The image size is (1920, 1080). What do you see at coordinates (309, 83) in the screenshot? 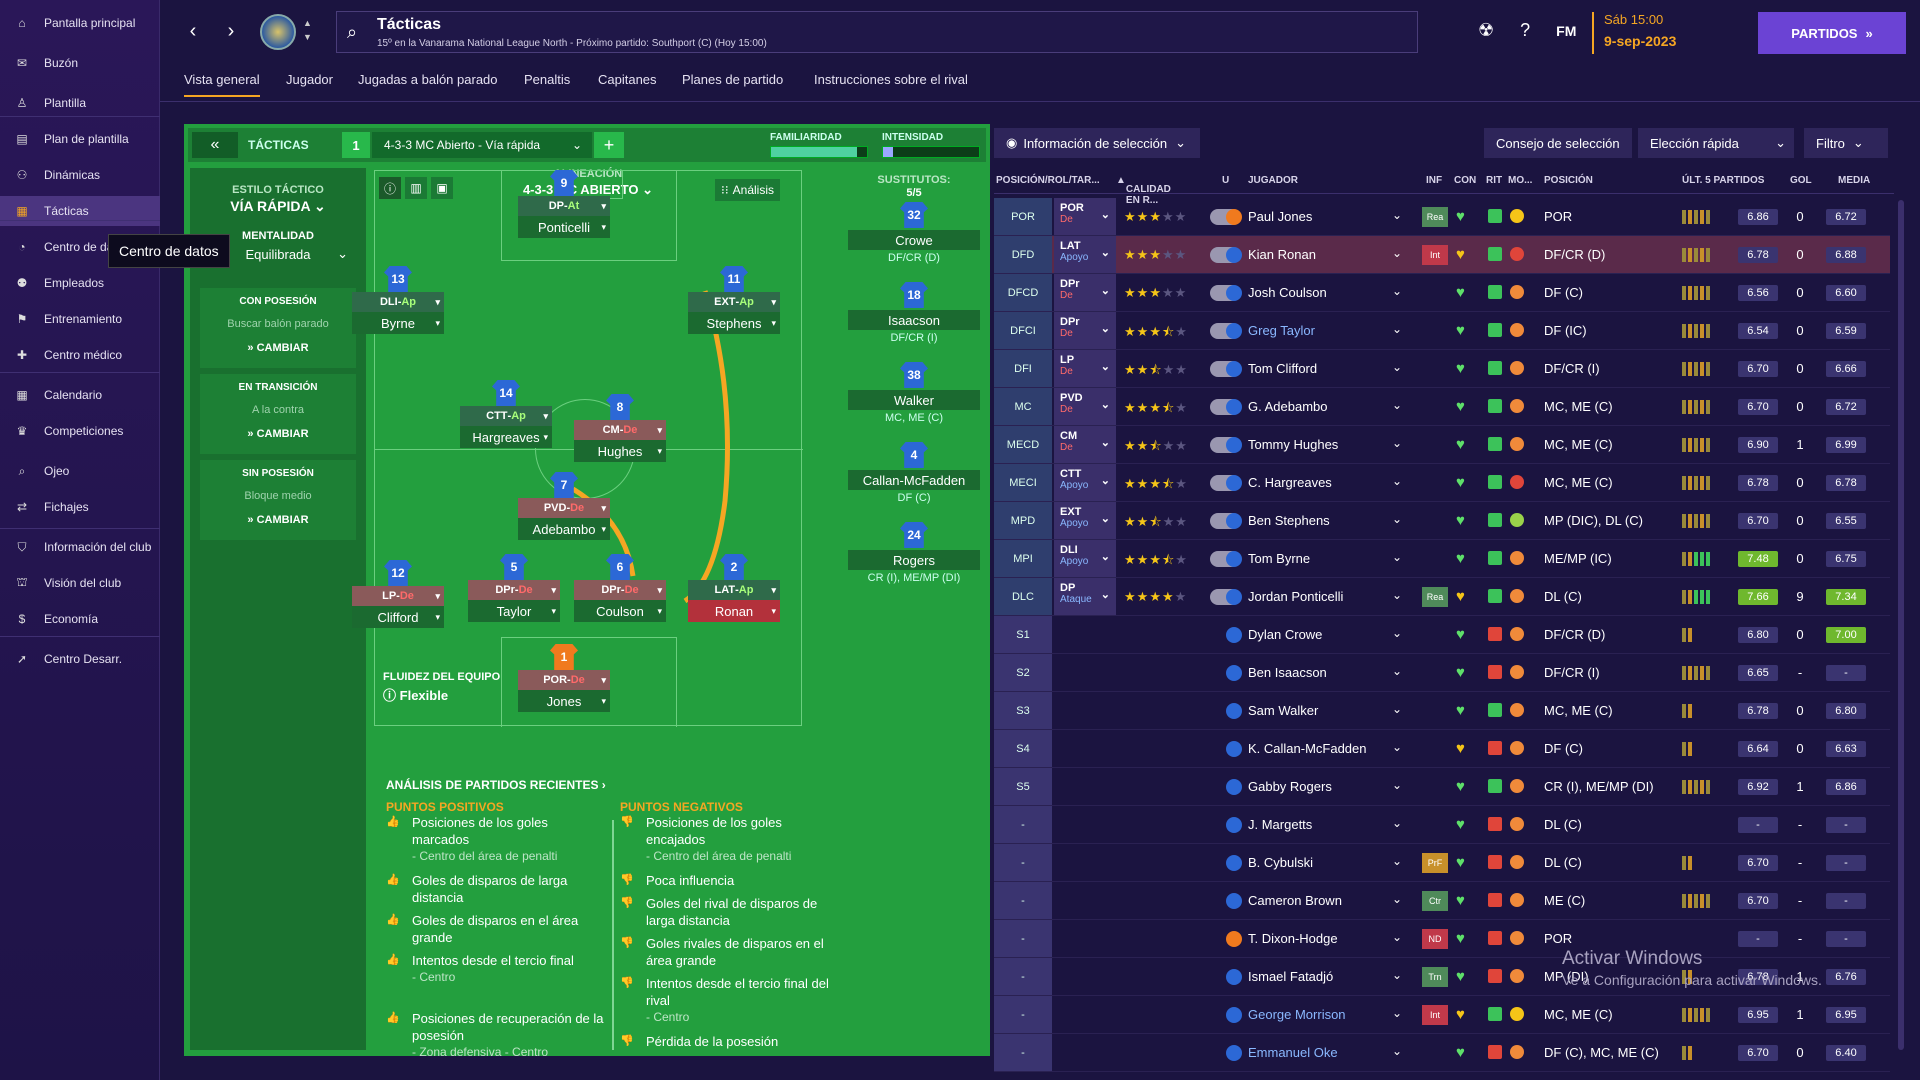
I see `tab-1: Jugador` at bounding box center [309, 83].